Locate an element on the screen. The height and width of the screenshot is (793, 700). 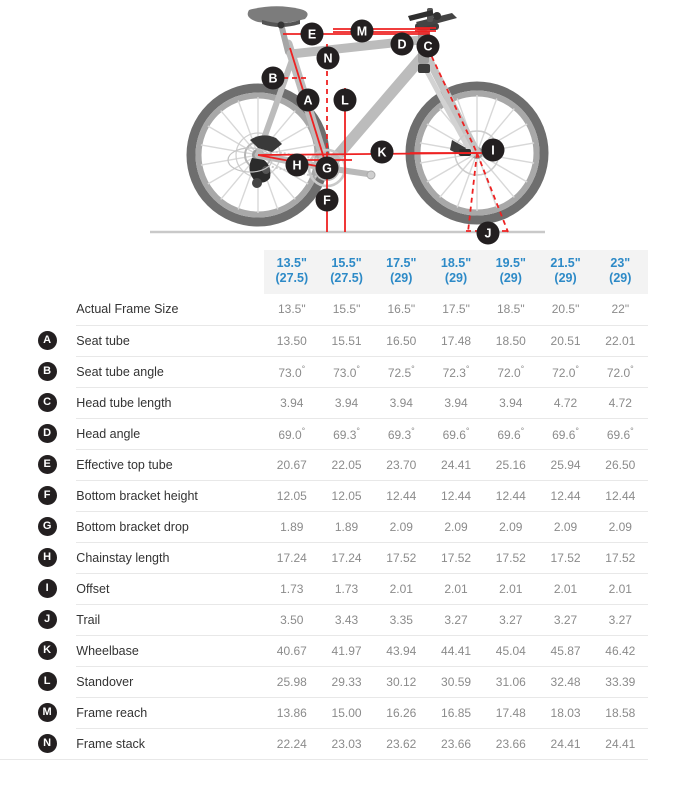
row-value-2: 3.43 is located at coordinates (346, 619).